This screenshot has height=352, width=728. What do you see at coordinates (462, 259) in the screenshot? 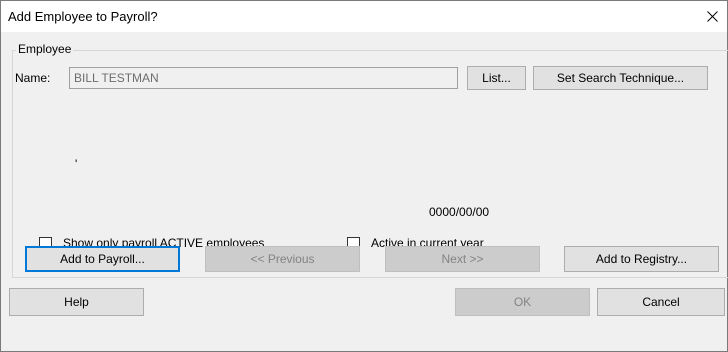
I see `next-button: Next >>` at bounding box center [462, 259].